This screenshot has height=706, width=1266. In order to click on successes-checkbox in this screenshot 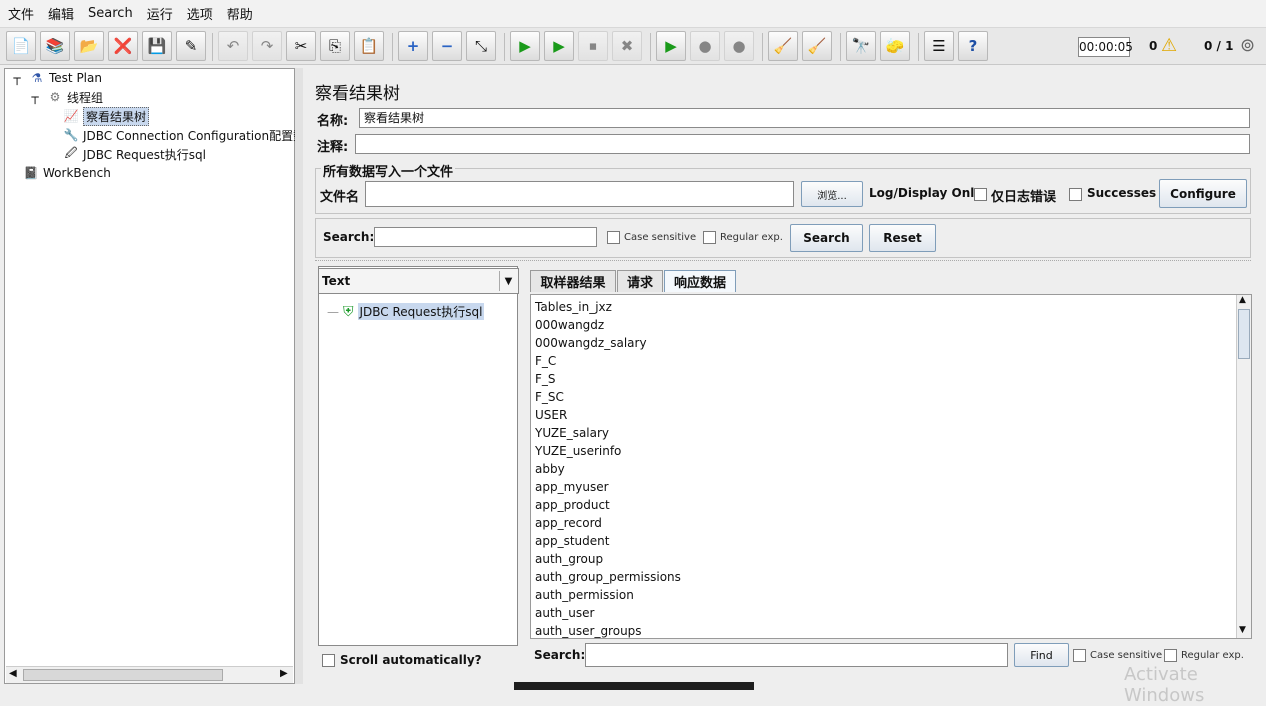, I will do `click(1075, 194)`.